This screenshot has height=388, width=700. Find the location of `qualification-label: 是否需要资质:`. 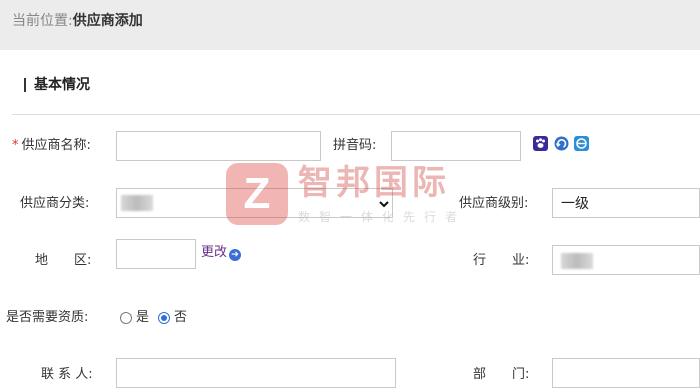

qualification-label: 是否需要资质: is located at coordinates (47, 317).